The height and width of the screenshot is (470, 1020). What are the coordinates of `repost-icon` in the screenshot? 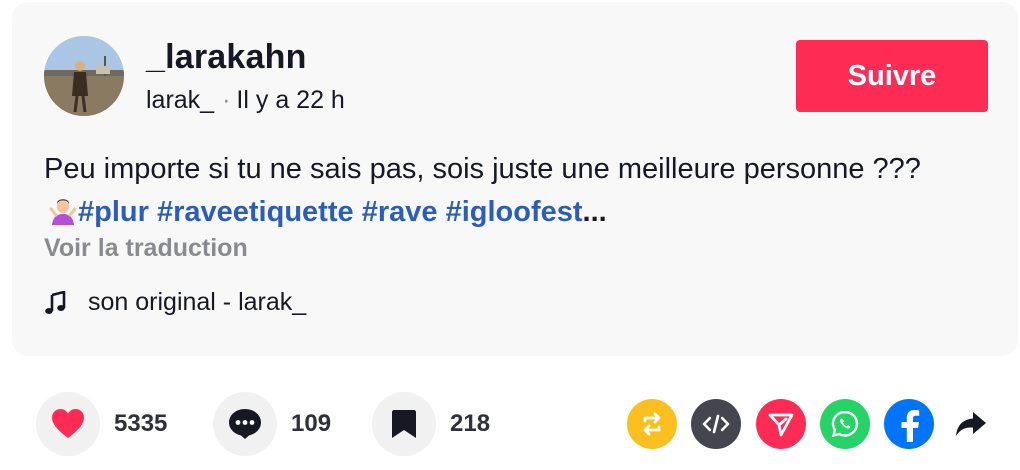 It's located at (652, 424).